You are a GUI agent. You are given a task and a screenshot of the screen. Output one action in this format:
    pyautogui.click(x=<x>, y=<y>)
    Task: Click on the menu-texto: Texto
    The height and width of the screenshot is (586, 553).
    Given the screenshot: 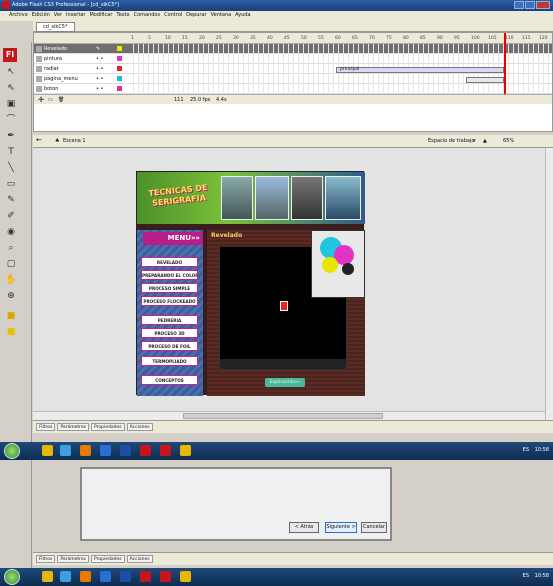 What is the action you would take?
    pyautogui.click(x=122, y=16)
    